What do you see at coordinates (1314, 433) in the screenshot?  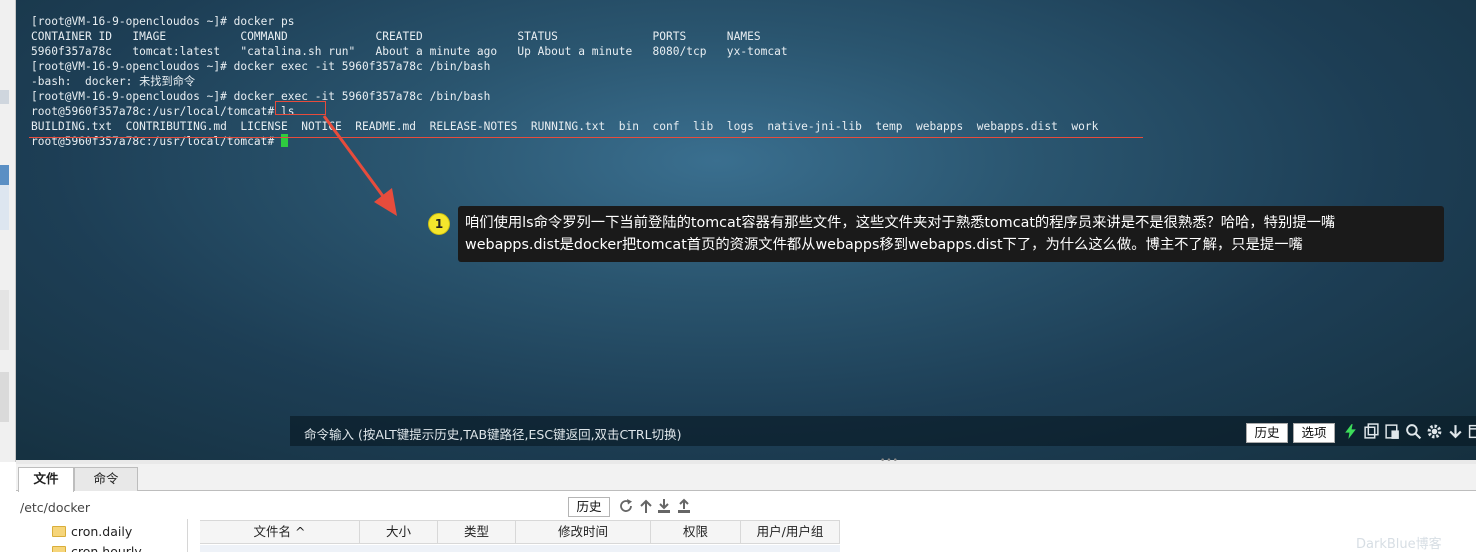 I see `options-button: 选项` at bounding box center [1314, 433].